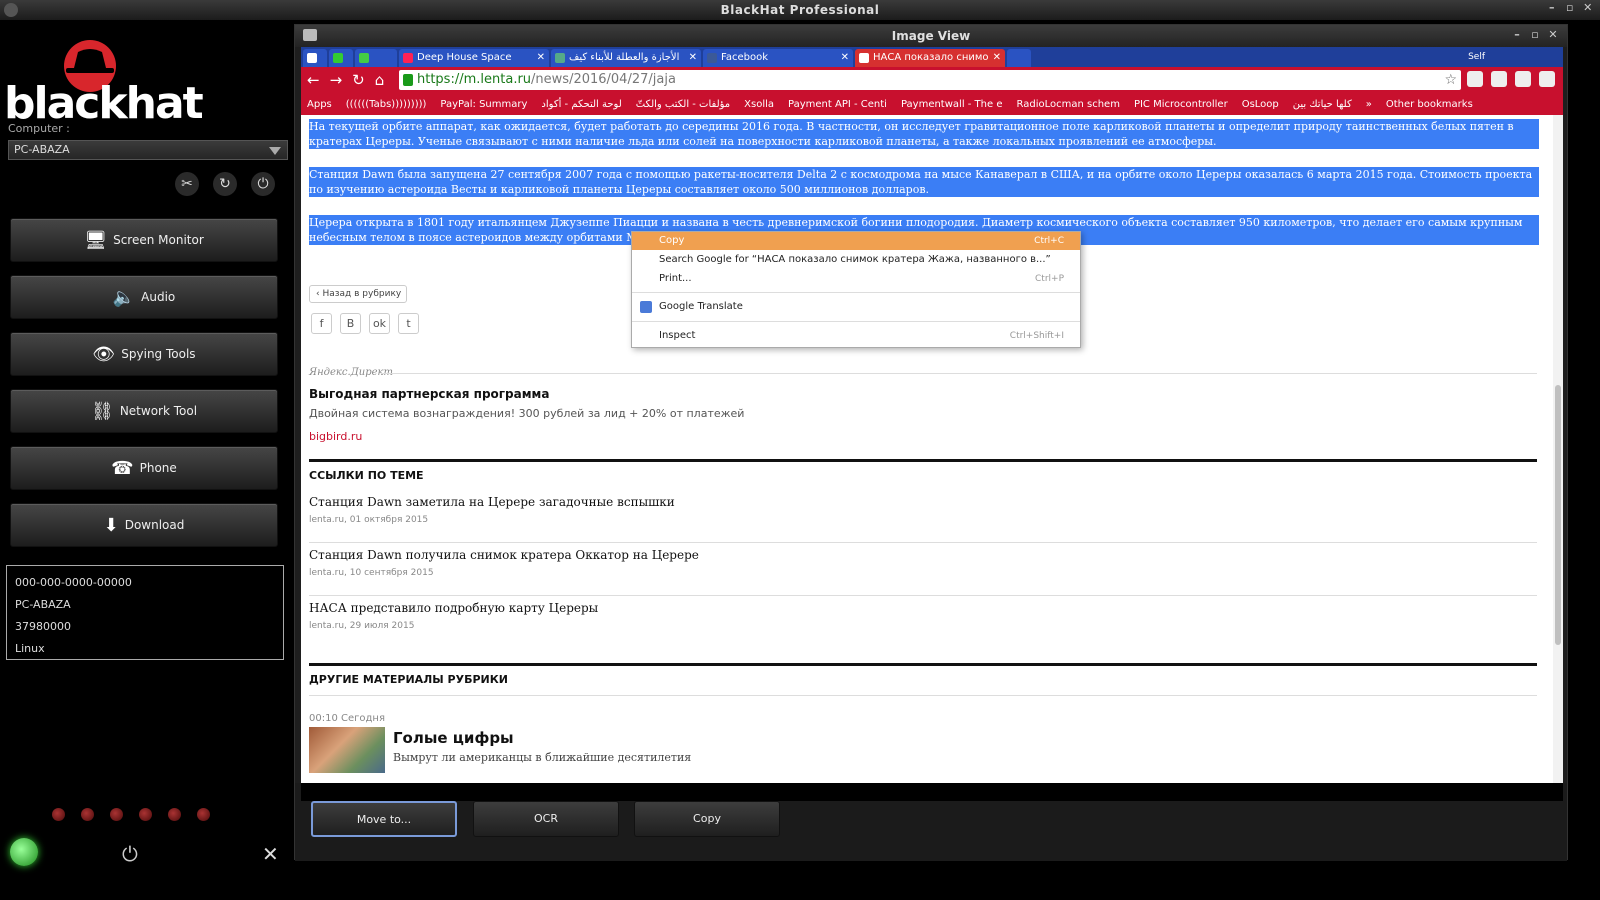  I want to click on other-item-headline: Голые цифры, so click(453, 738).